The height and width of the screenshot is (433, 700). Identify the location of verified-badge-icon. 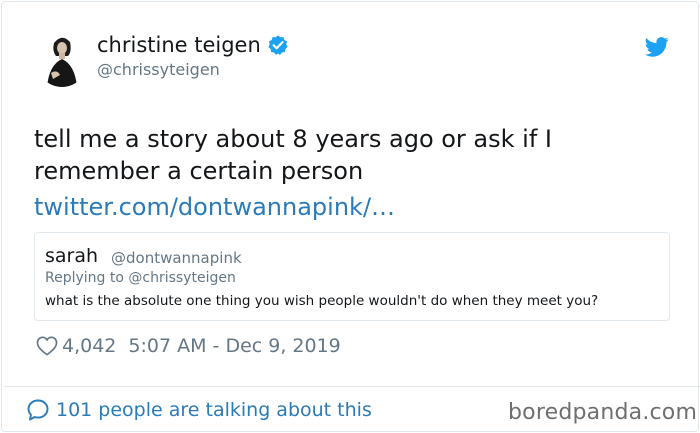
(278, 45).